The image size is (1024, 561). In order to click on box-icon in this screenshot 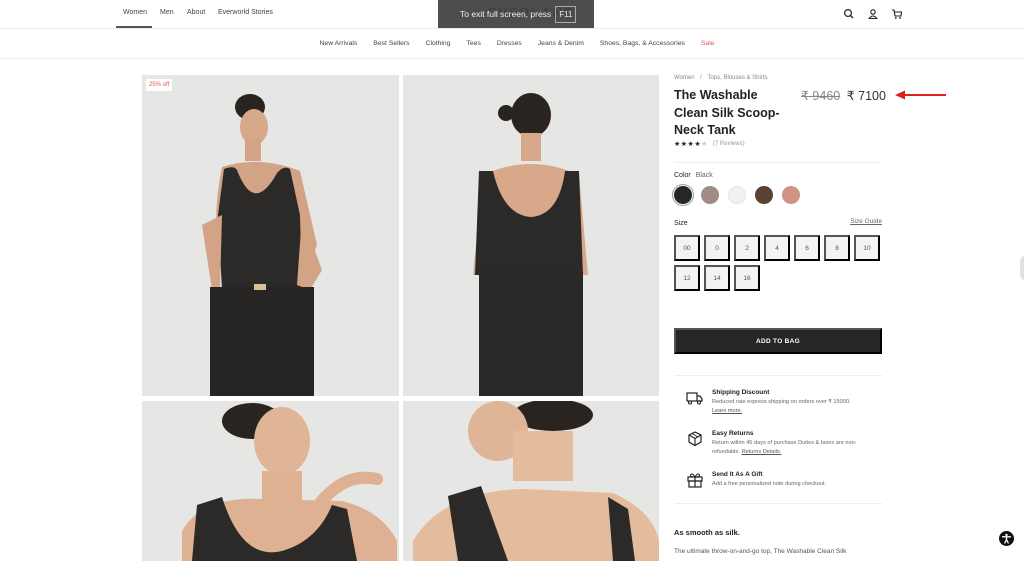, I will do `click(695, 439)`.